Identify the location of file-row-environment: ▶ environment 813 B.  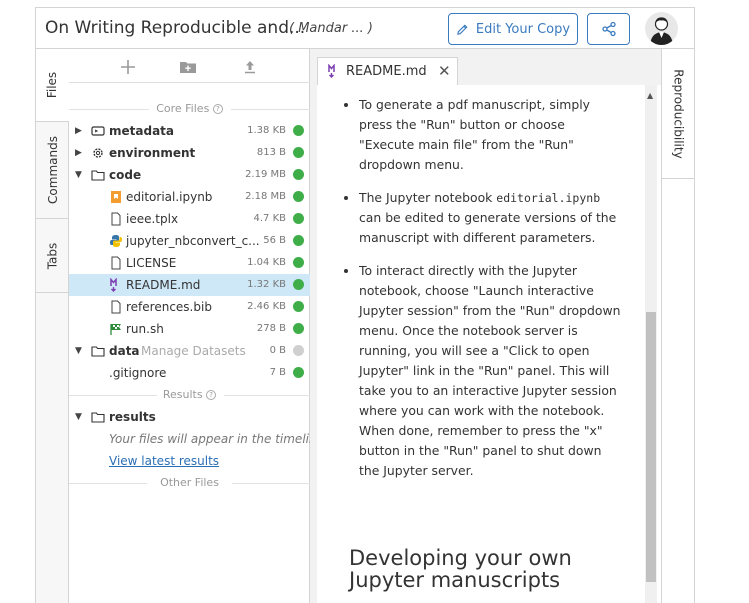
(189, 153).